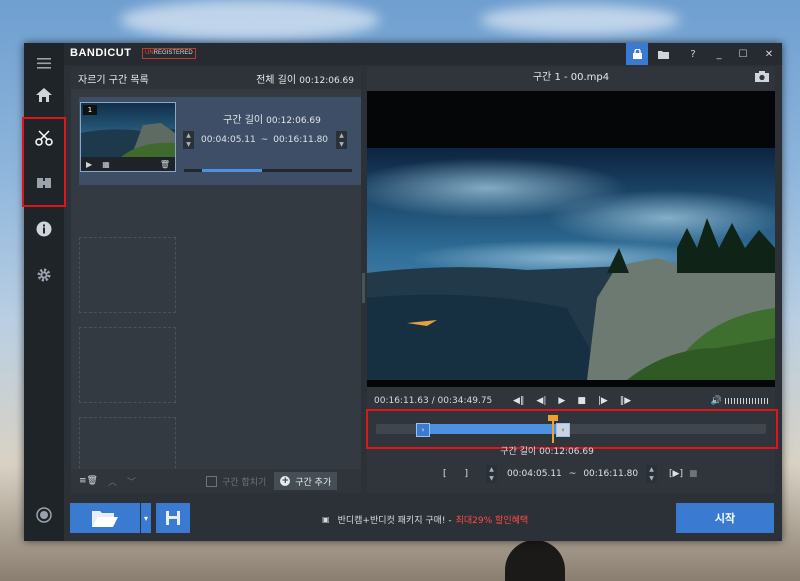 The image size is (800, 581). I want to click on segment-time-range: ▲ ▼ 00:04:05.11 ~ 00:16:11.80 ▲ ▼, so click(270, 140).